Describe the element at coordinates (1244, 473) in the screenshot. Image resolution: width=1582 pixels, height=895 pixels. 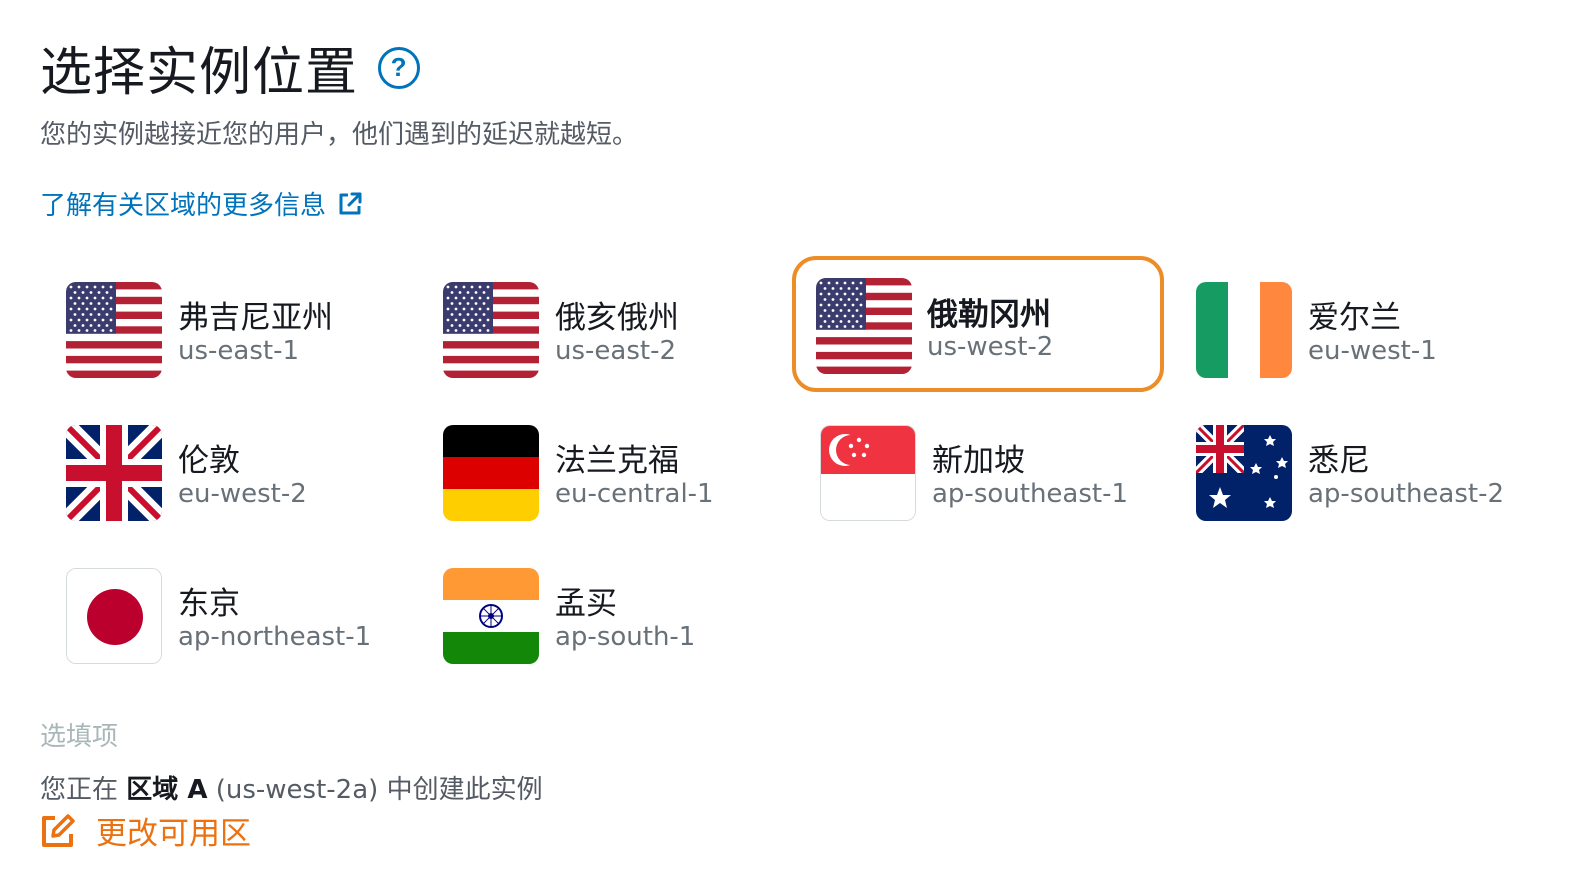
I see `australia-flag-icon` at that location.